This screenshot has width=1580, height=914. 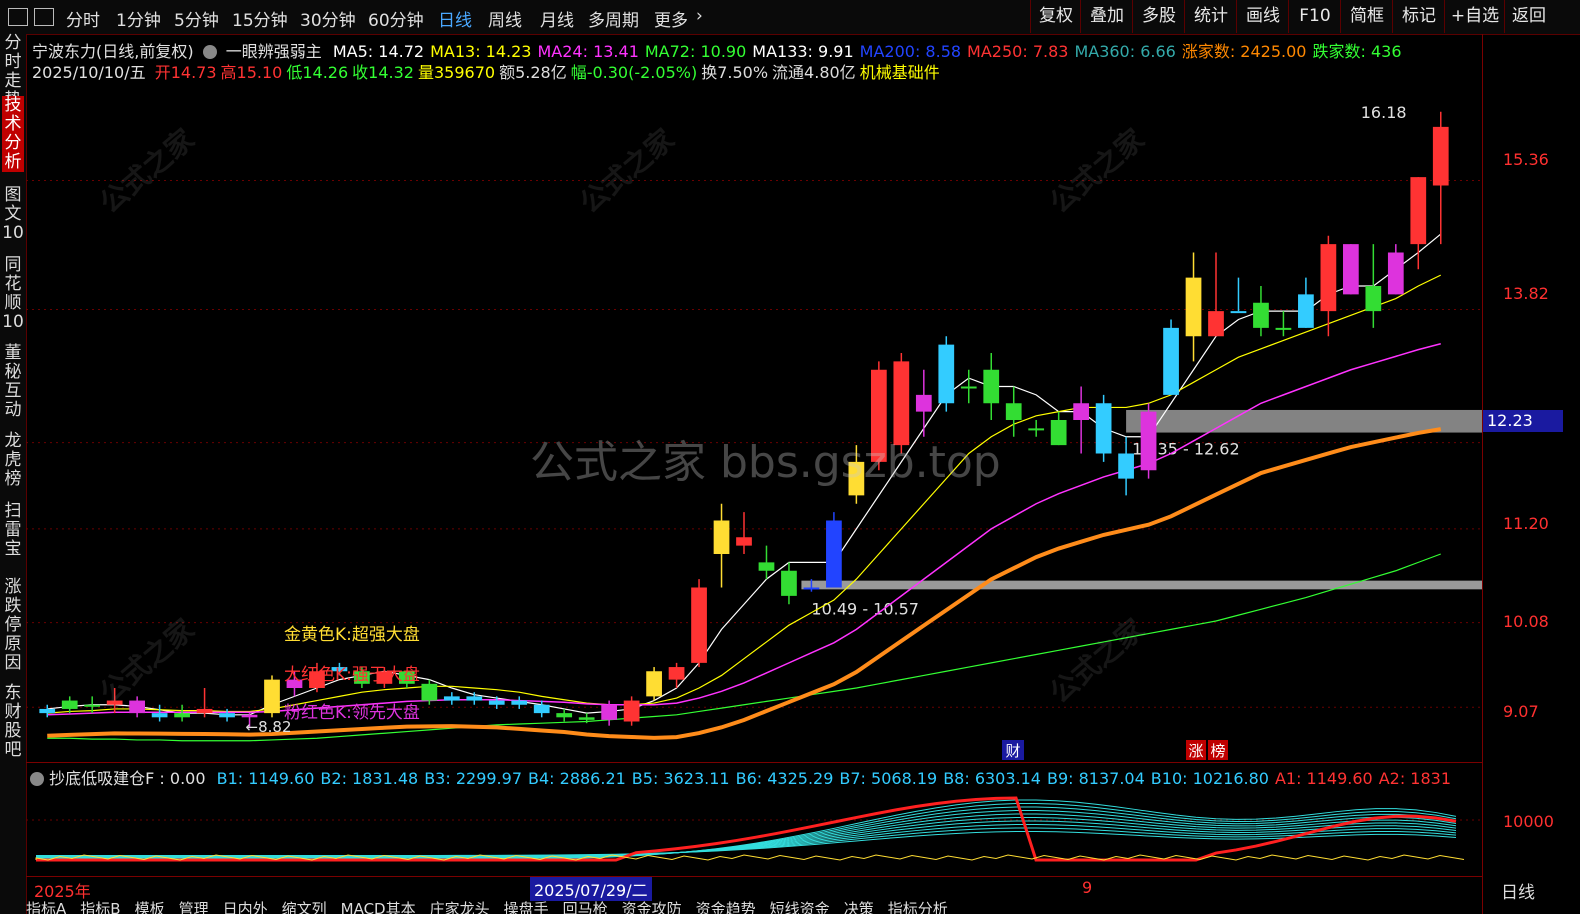 I want to click on period-label: 日线, so click(x=1518, y=890).